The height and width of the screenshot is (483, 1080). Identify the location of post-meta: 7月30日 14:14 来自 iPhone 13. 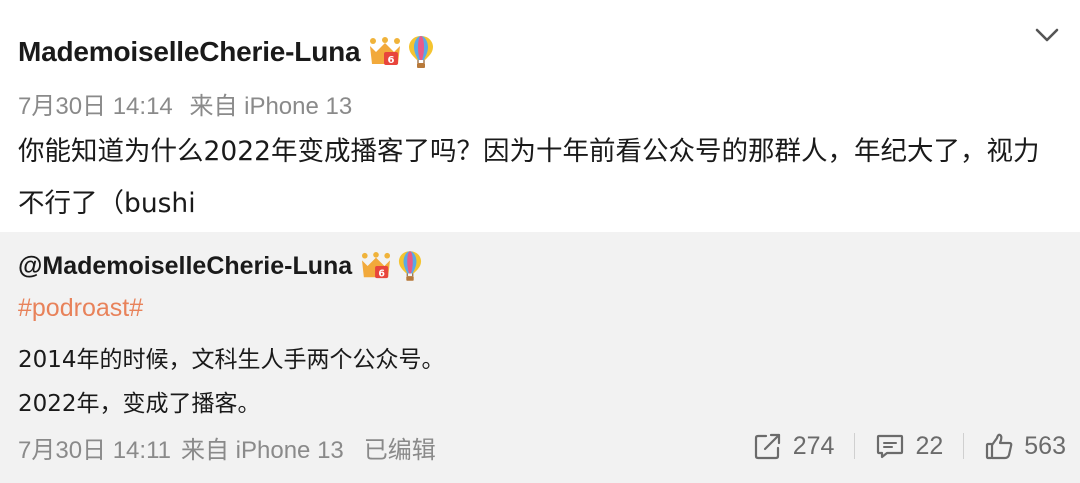
(185, 103).